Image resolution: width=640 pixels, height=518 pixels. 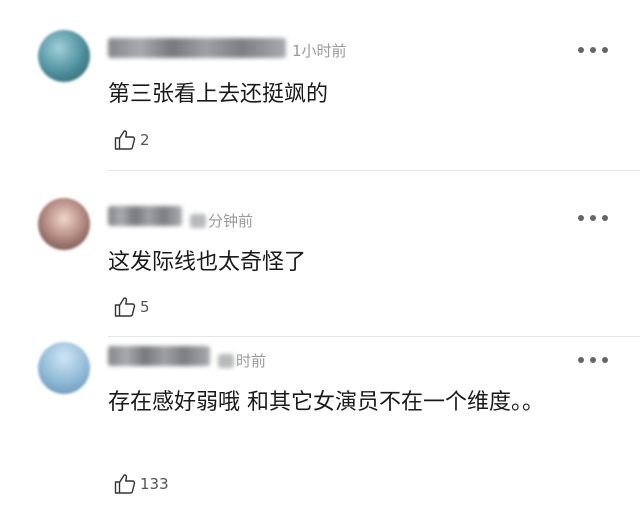 I want to click on comment-time: 1小时前, so click(x=319, y=51).